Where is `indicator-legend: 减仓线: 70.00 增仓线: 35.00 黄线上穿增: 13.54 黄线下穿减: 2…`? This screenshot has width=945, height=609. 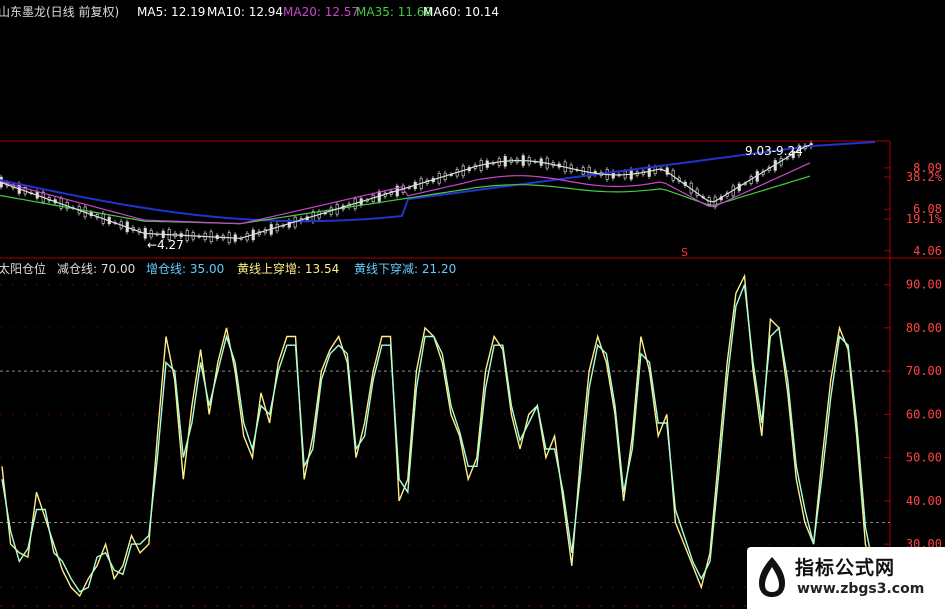
indicator-legend: 减仓线: 70.00 增仓线: 35.00 黄线上穿增: 13.54 黄线下穿减: 2… is located at coordinates (256, 268).